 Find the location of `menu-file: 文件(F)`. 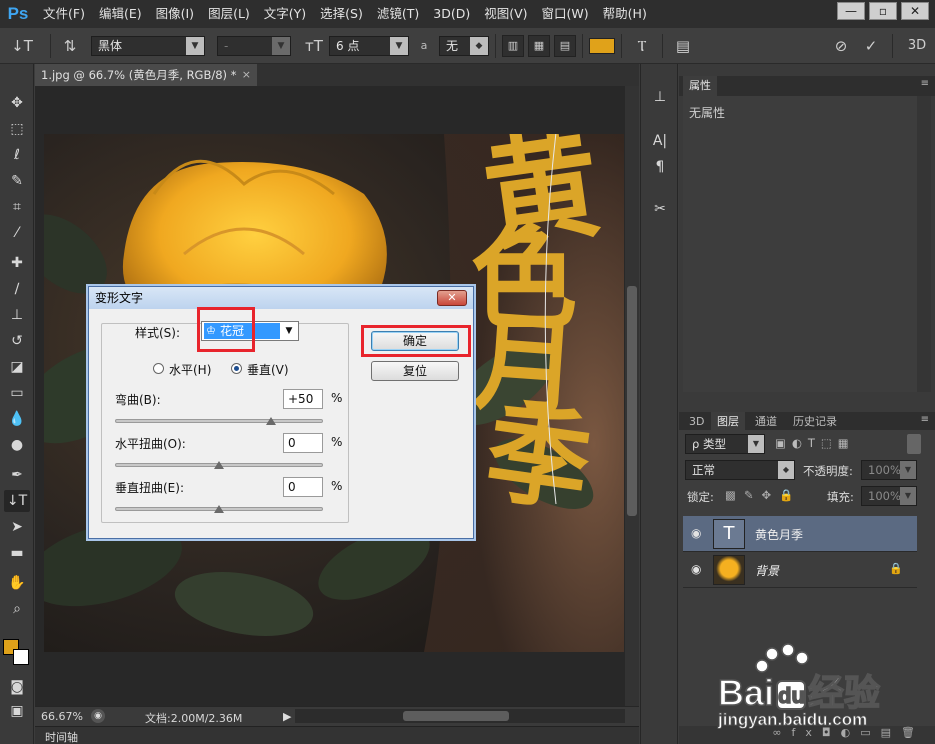

menu-file: 文件(F) is located at coordinates (64, 14).